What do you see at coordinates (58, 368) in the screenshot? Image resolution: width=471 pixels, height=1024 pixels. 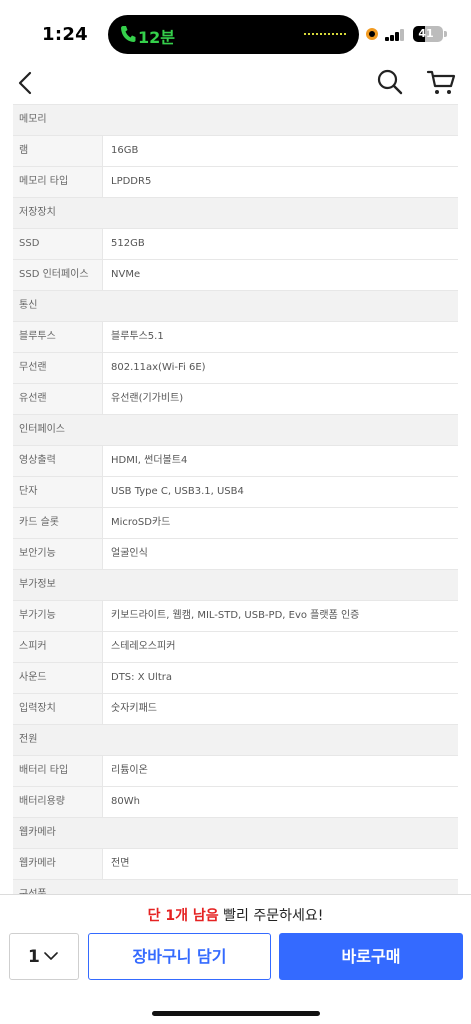 I see `spec-key: 무선랜` at bounding box center [58, 368].